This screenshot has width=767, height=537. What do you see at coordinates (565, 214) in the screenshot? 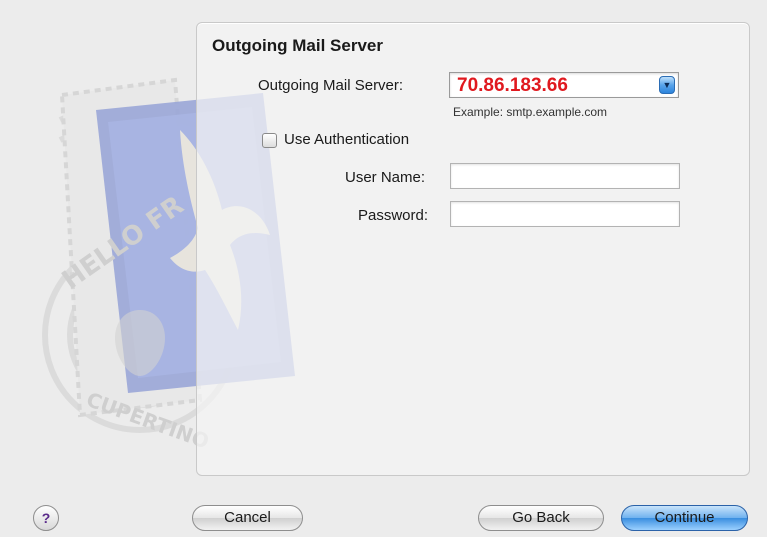
I see `password-field` at bounding box center [565, 214].